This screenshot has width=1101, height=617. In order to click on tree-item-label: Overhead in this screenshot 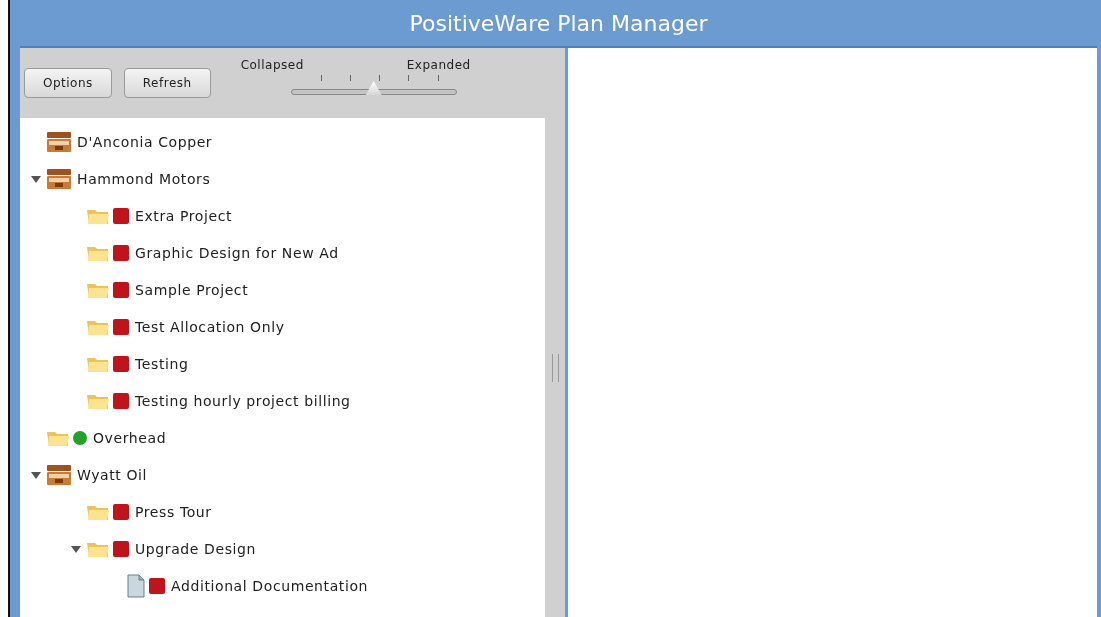, I will do `click(130, 437)`.